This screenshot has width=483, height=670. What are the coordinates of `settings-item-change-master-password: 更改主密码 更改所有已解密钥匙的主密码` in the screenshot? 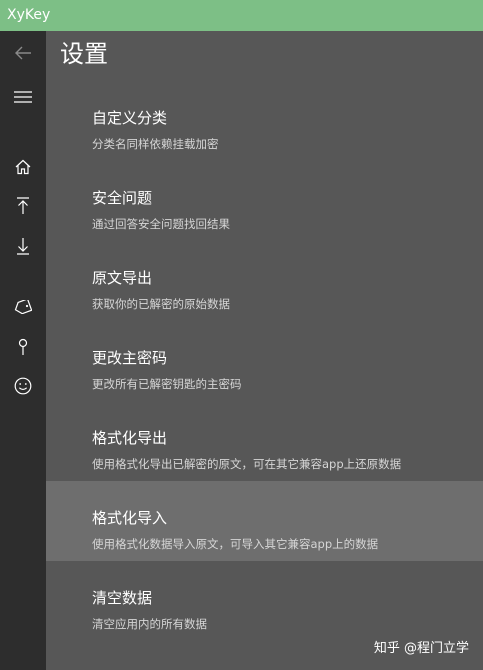 It's located at (264, 361).